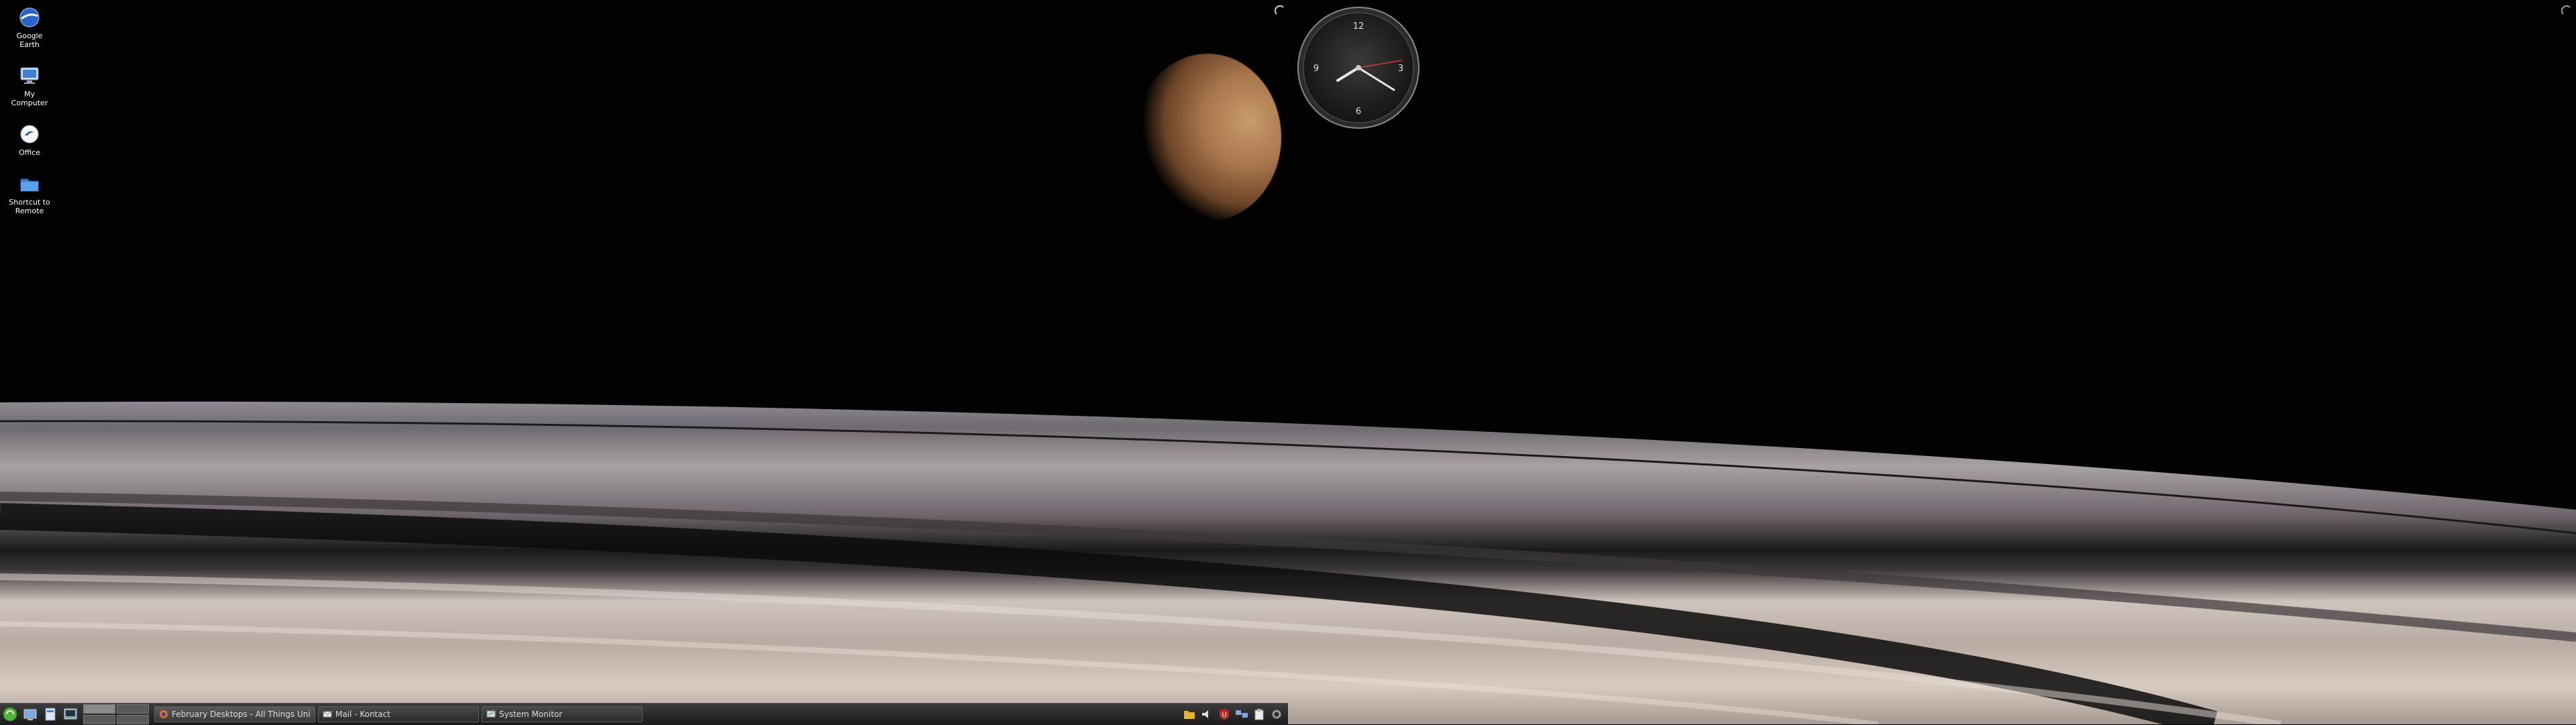 The width and height of the screenshot is (2576, 725). I want to click on task-label: System Monitor, so click(531, 714).